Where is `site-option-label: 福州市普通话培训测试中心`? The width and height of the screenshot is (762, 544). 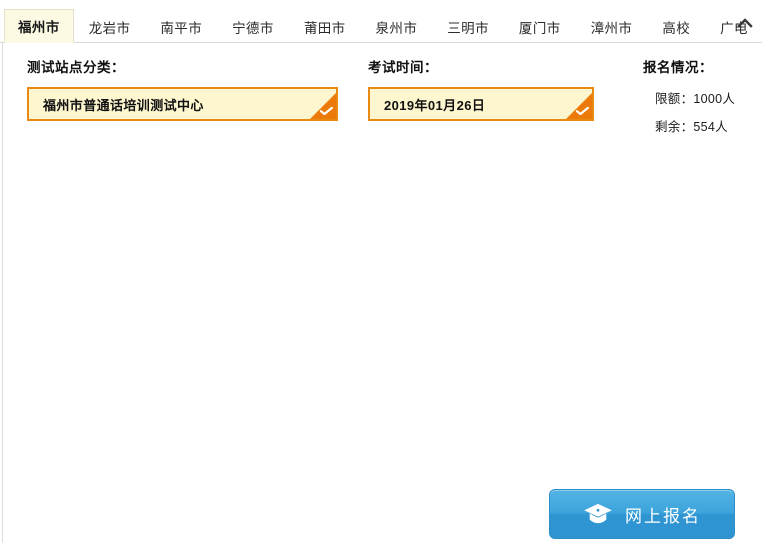
site-option-label: 福州市普通话培训测试中心 is located at coordinates (123, 105).